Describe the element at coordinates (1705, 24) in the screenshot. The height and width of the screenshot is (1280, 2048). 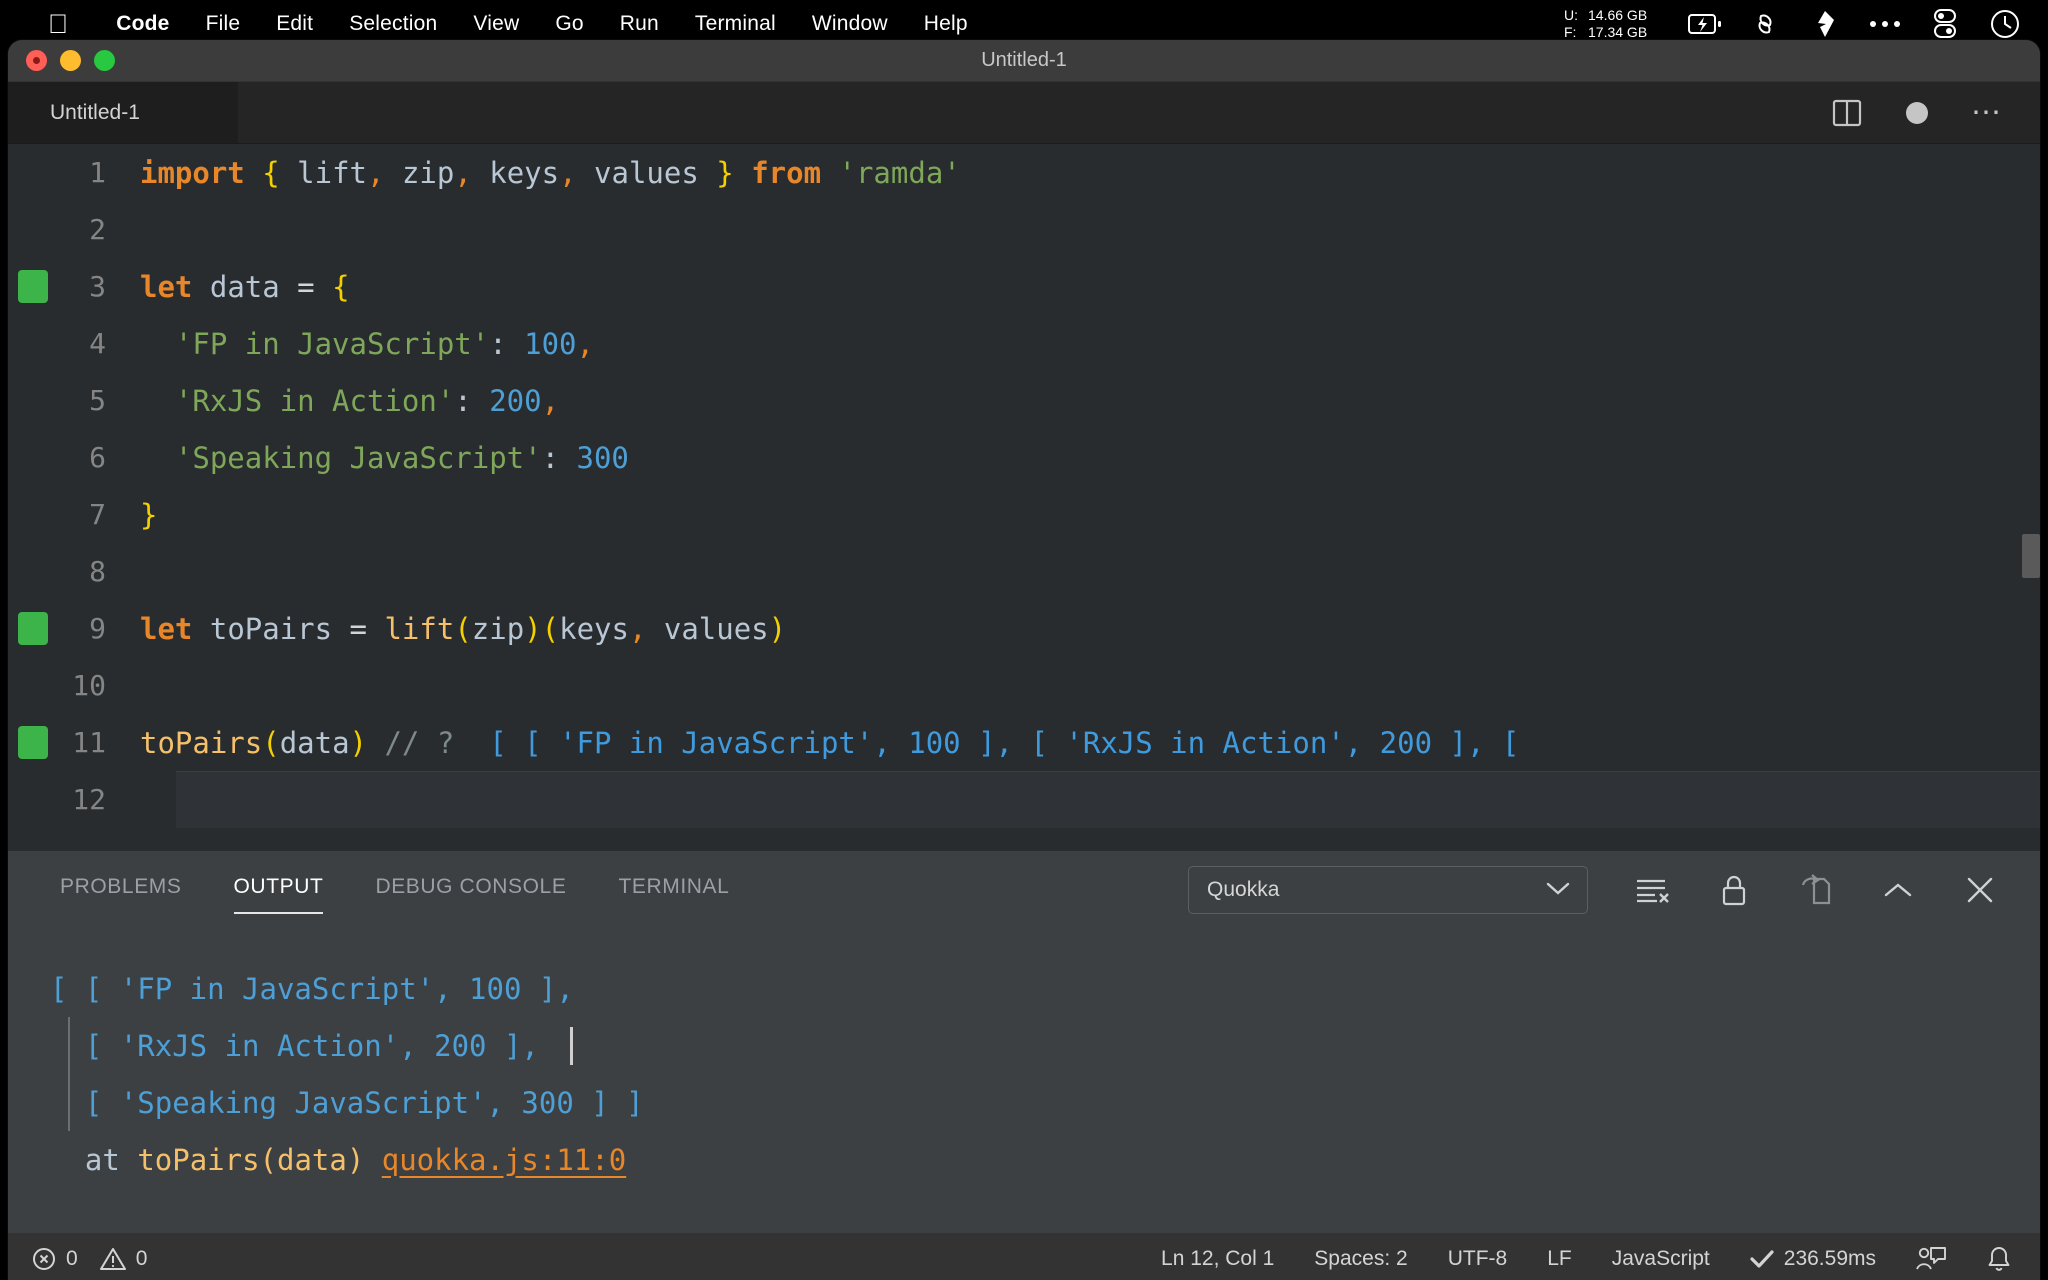
I see `battery-charging-icon` at that location.